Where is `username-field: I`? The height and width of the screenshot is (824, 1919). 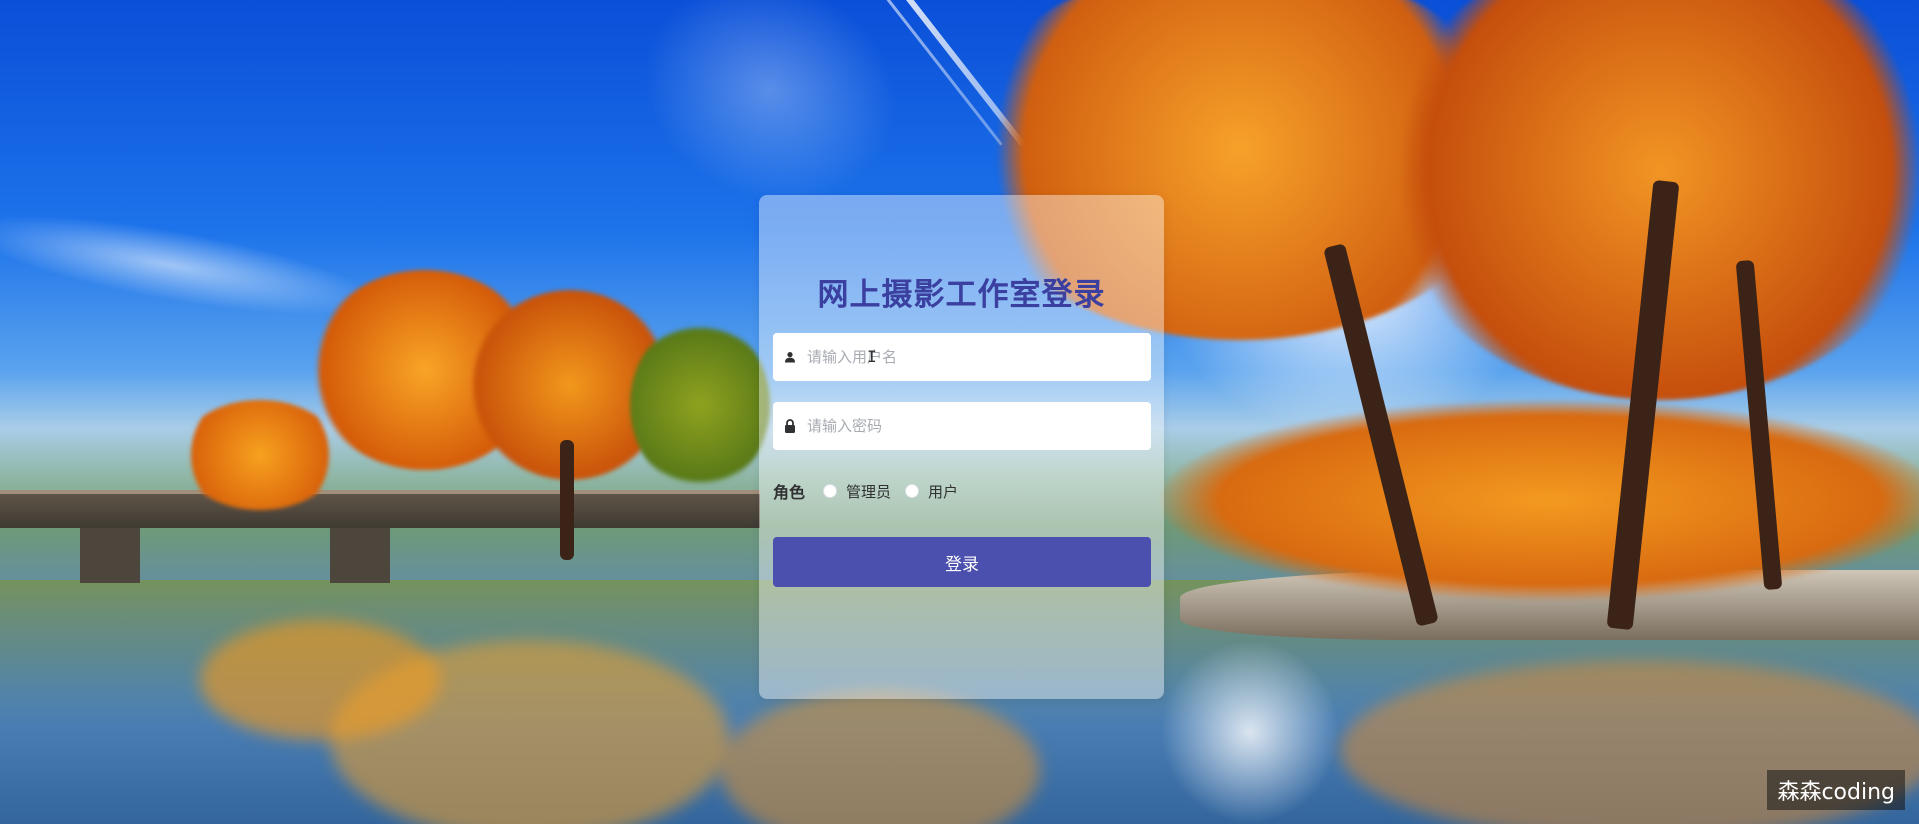 username-field: I is located at coordinates (962, 357).